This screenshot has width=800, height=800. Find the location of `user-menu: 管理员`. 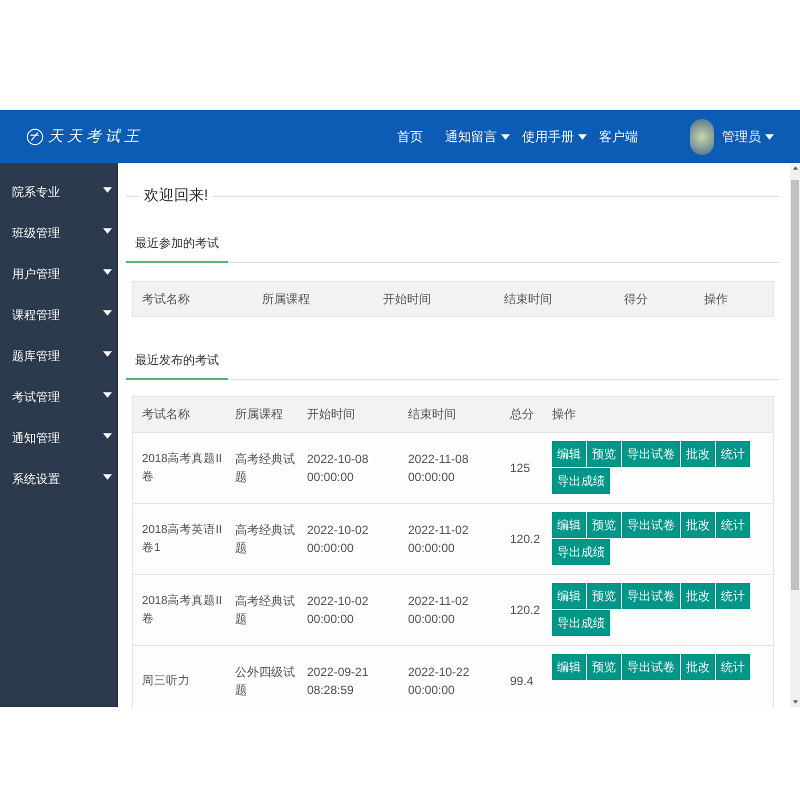

user-menu: 管理员 is located at coordinates (748, 136).